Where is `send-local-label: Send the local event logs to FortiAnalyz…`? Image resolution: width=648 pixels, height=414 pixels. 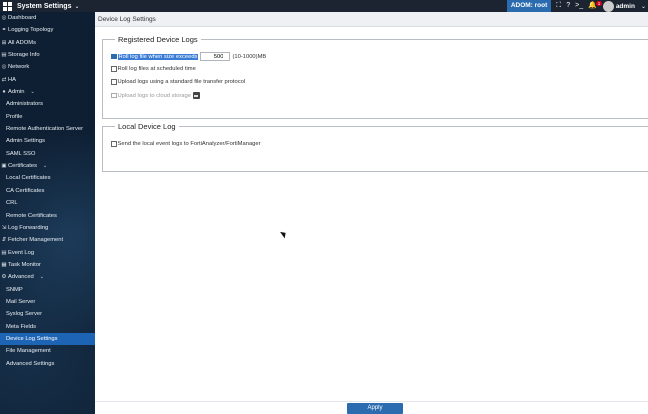
send-local-label: Send the local event logs to FortiAnalyz… is located at coordinates (189, 144).